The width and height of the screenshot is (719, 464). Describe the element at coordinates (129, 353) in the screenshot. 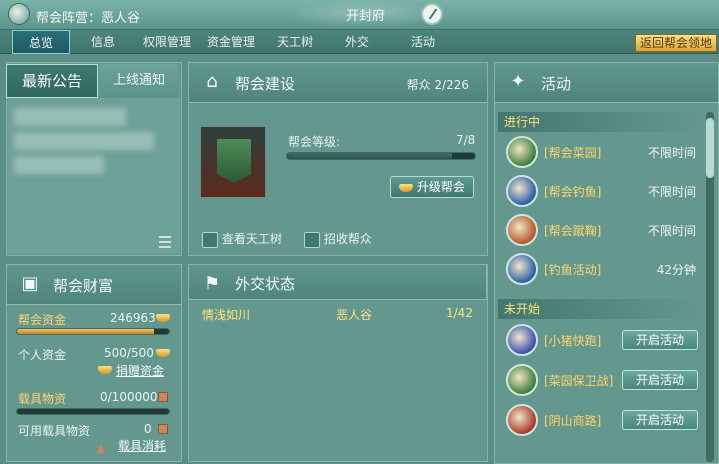

I see `personal-funds-value: 500/500` at that location.